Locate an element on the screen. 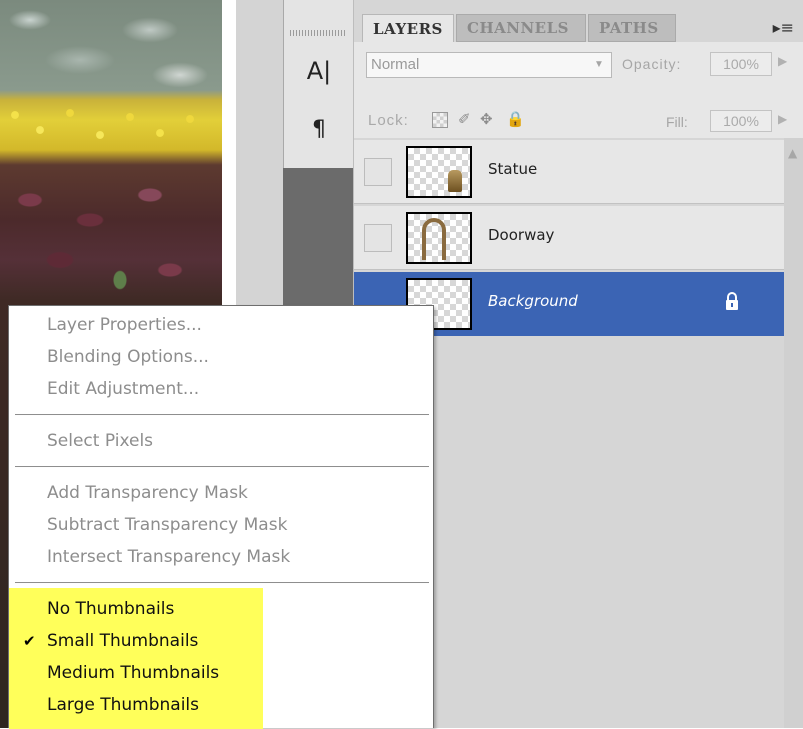 This screenshot has height=729, width=803. layer-row-statue: Statue is located at coordinates (569, 172).